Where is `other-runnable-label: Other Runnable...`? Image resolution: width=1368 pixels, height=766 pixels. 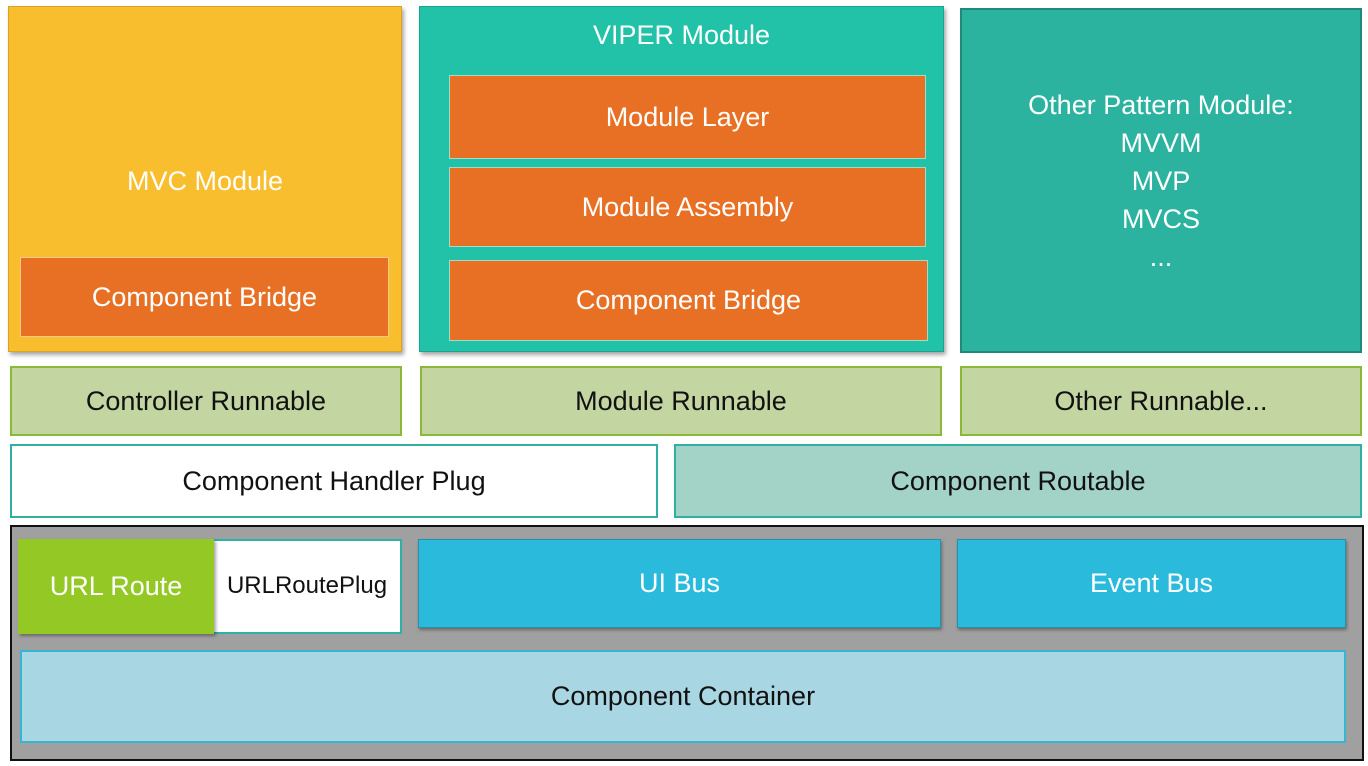 other-runnable-label: Other Runnable... is located at coordinates (1161, 400).